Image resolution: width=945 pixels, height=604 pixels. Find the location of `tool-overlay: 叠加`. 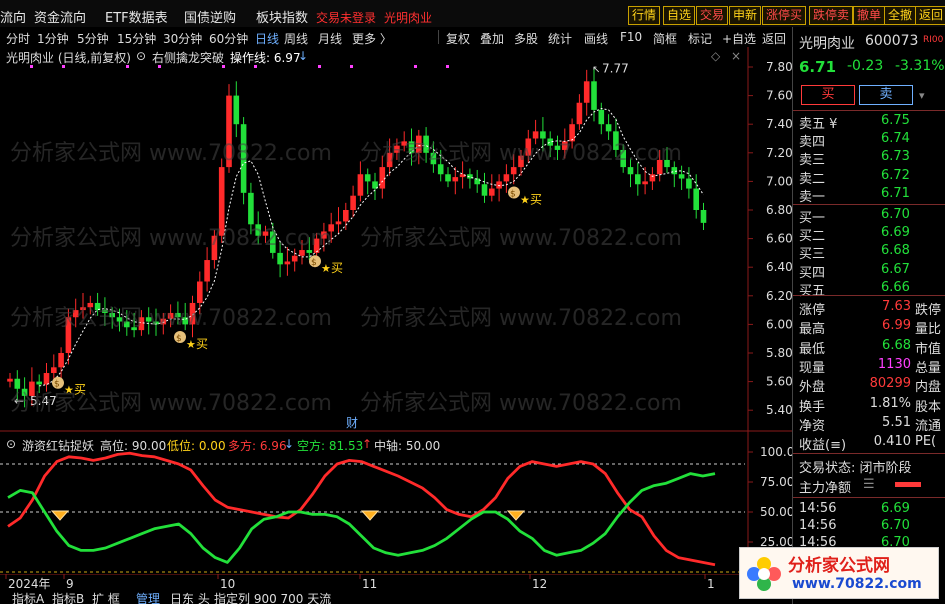

tool-overlay: 叠加 is located at coordinates (492, 38).